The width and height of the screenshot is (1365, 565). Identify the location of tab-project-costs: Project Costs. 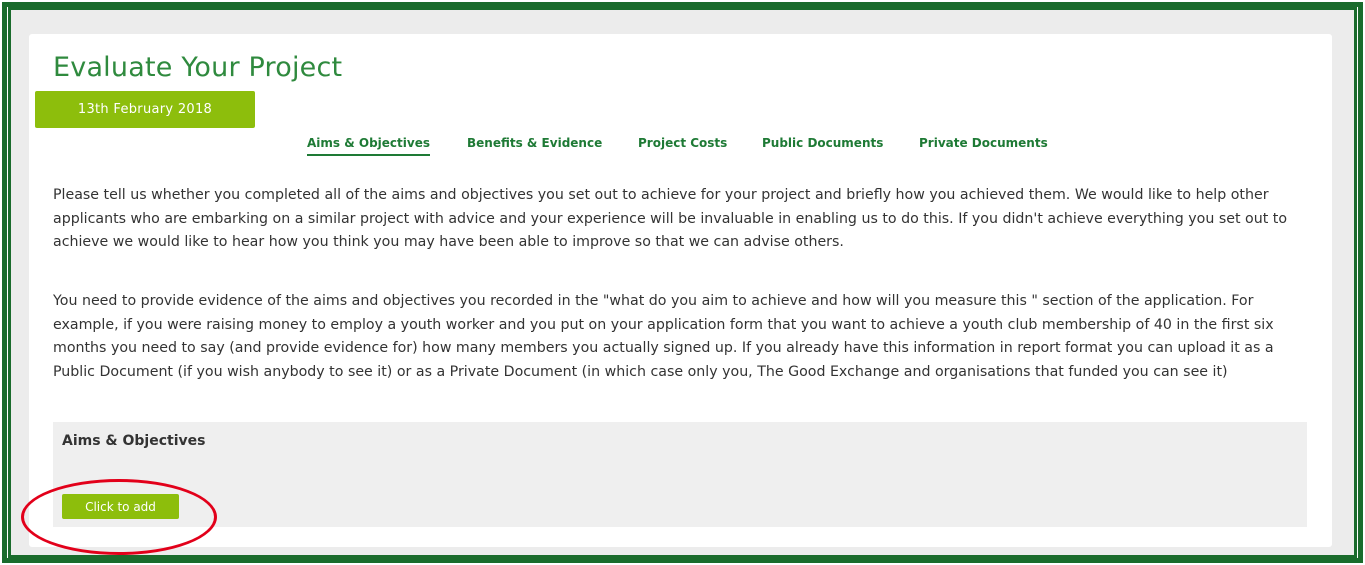
(682, 145).